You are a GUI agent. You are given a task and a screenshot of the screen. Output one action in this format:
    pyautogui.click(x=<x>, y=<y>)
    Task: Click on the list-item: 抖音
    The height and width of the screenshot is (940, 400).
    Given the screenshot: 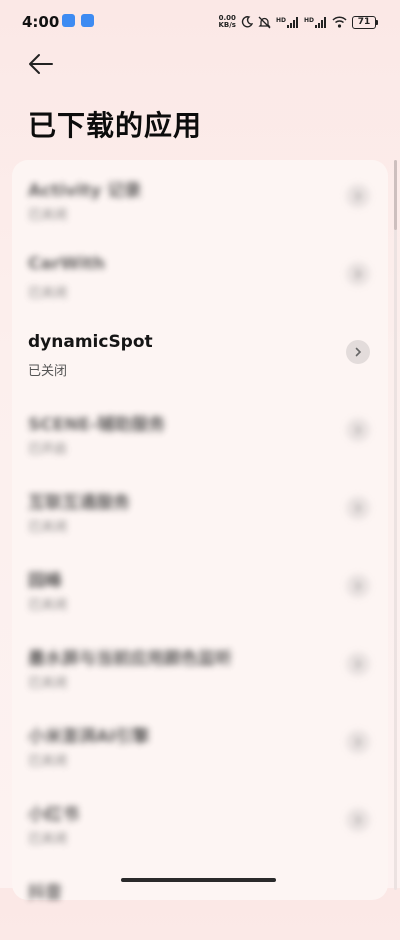 What is the action you would take?
    pyautogui.click(x=200, y=901)
    